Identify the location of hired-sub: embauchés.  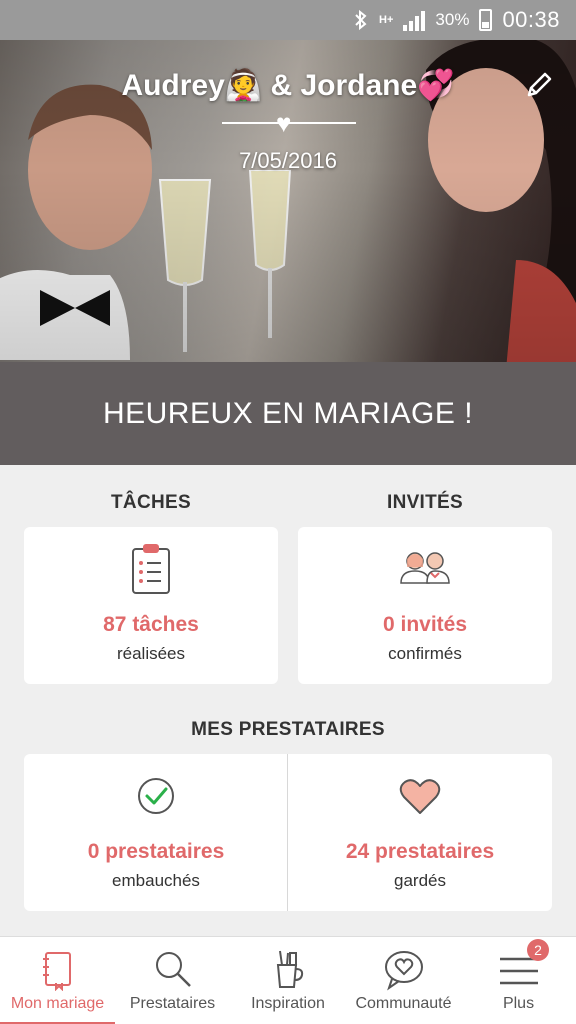
(156, 880).